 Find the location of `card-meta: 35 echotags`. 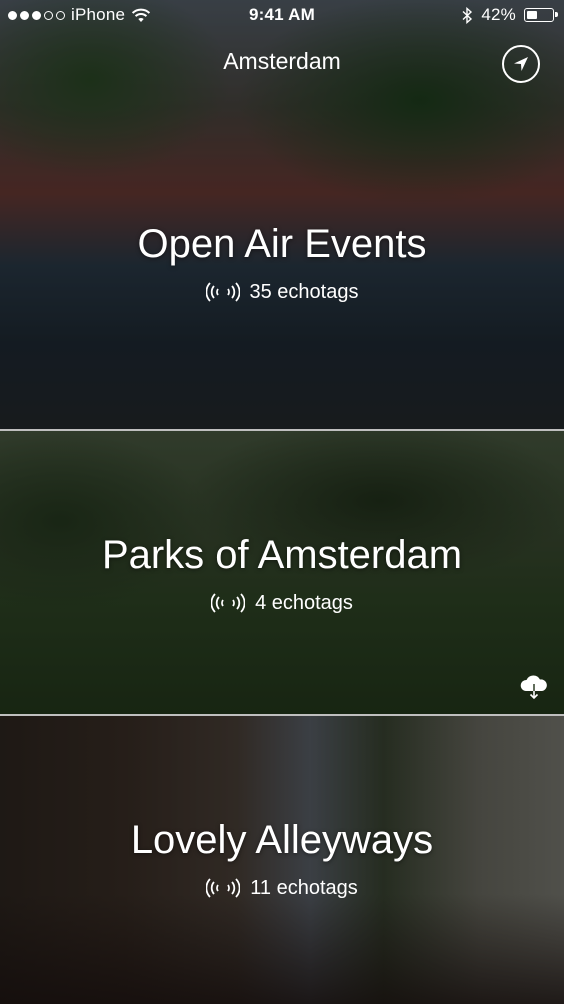

card-meta: 35 echotags is located at coordinates (282, 292).